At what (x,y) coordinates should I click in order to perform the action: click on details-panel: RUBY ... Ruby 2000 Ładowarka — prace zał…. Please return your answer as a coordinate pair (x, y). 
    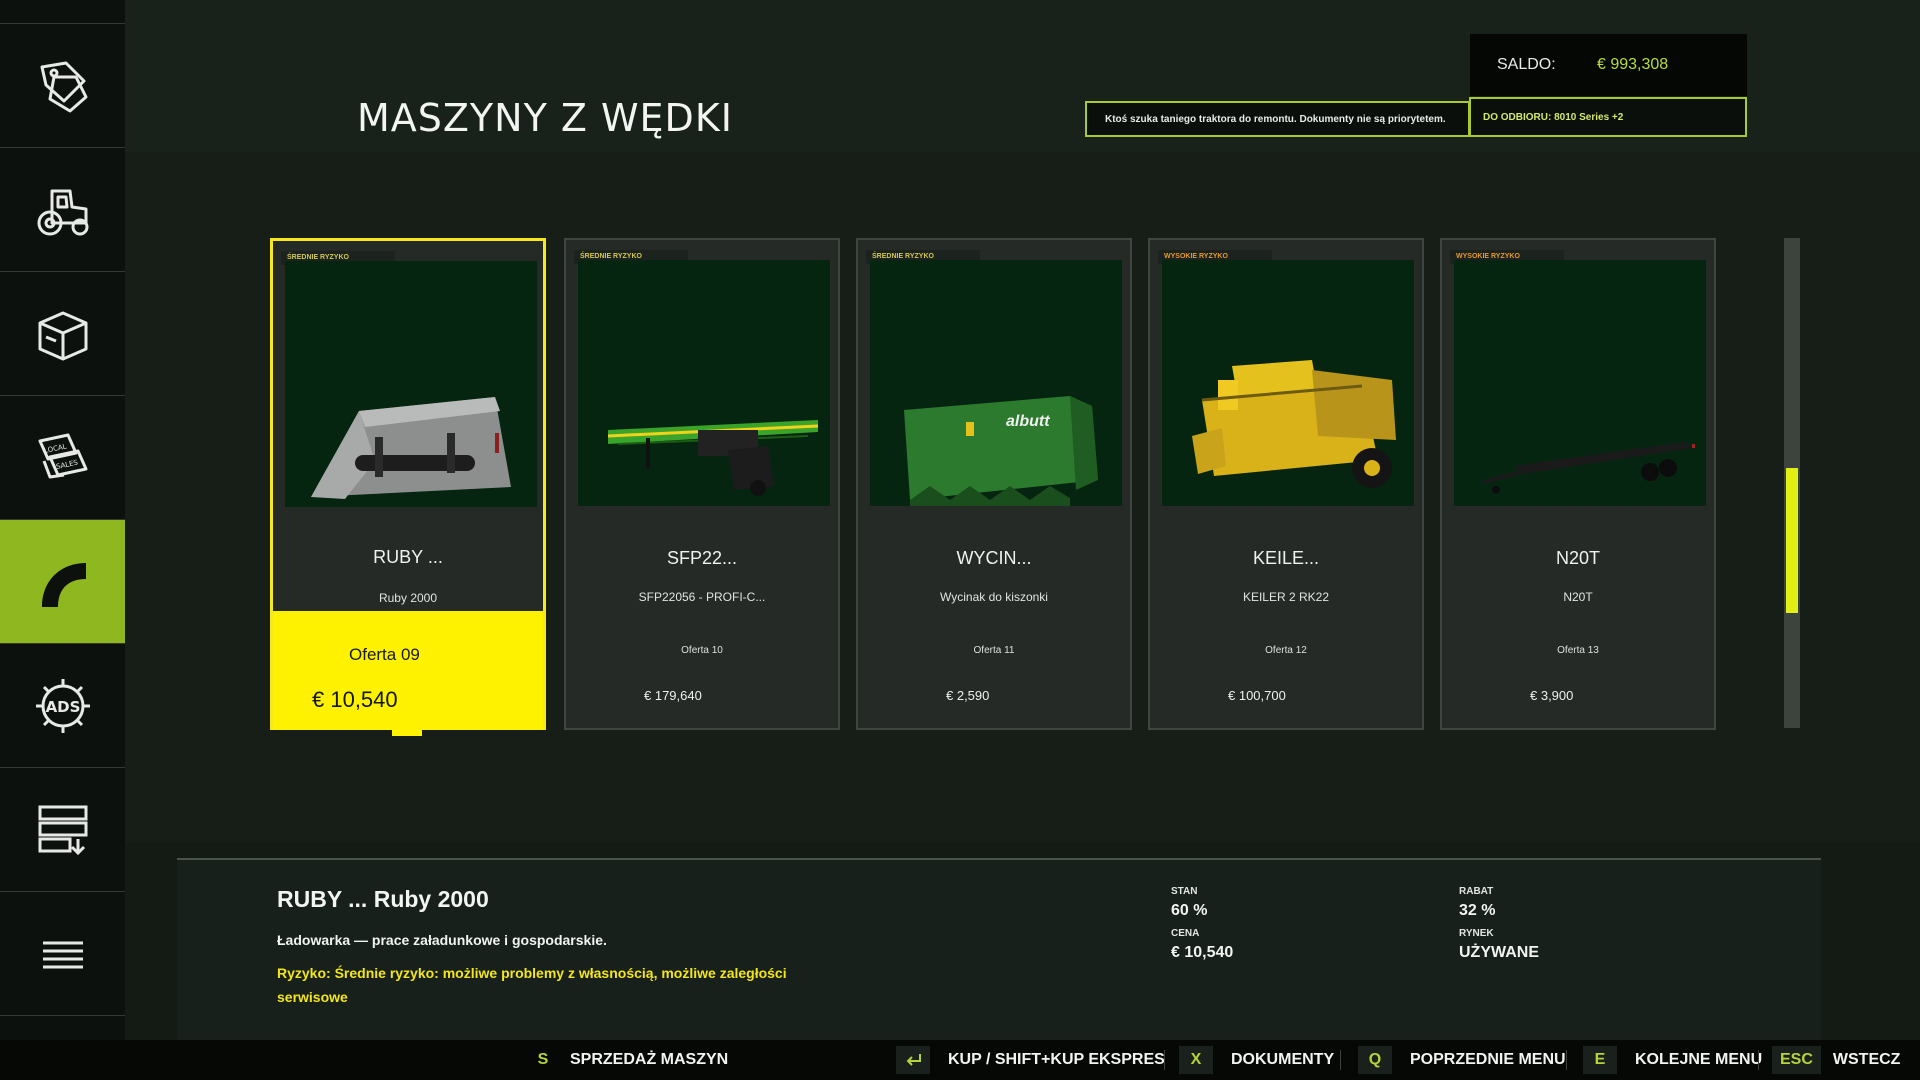
    Looking at the image, I should click on (999, 949).